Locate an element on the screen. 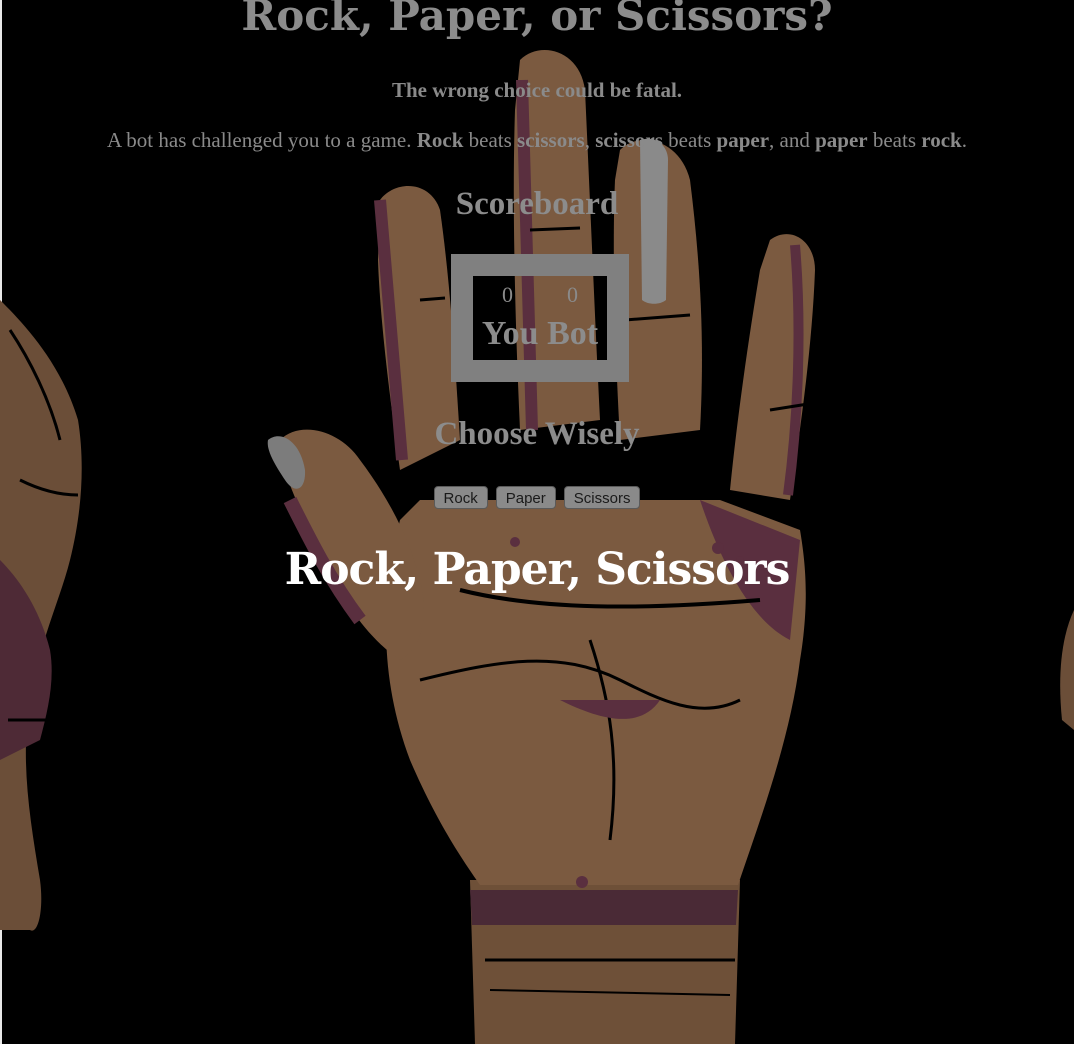 The height and width of the screenshot is (1044, 1074). choice-buttons: Rock Paper Scissors is located at coordinates (537, 497).